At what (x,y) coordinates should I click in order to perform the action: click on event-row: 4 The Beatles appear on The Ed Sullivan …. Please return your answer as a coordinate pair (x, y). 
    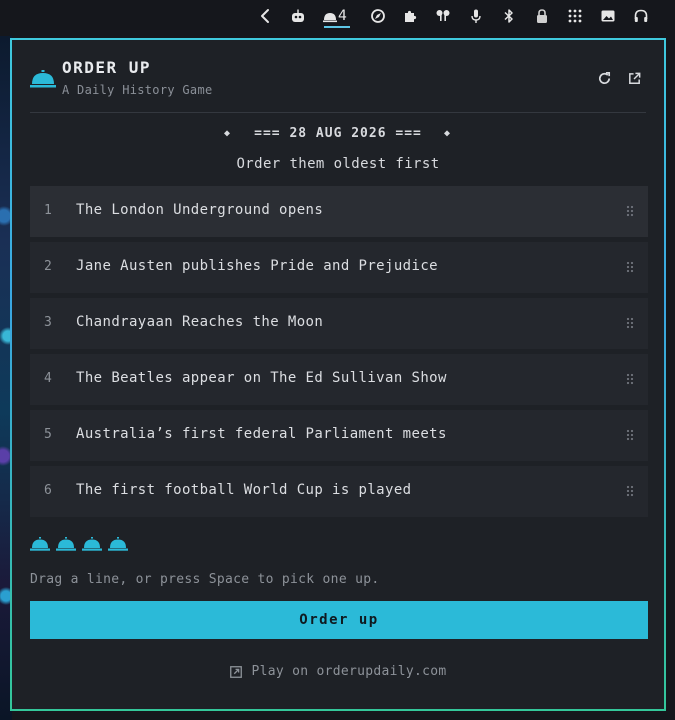
    Looking at the image, I should click on (339, 379).